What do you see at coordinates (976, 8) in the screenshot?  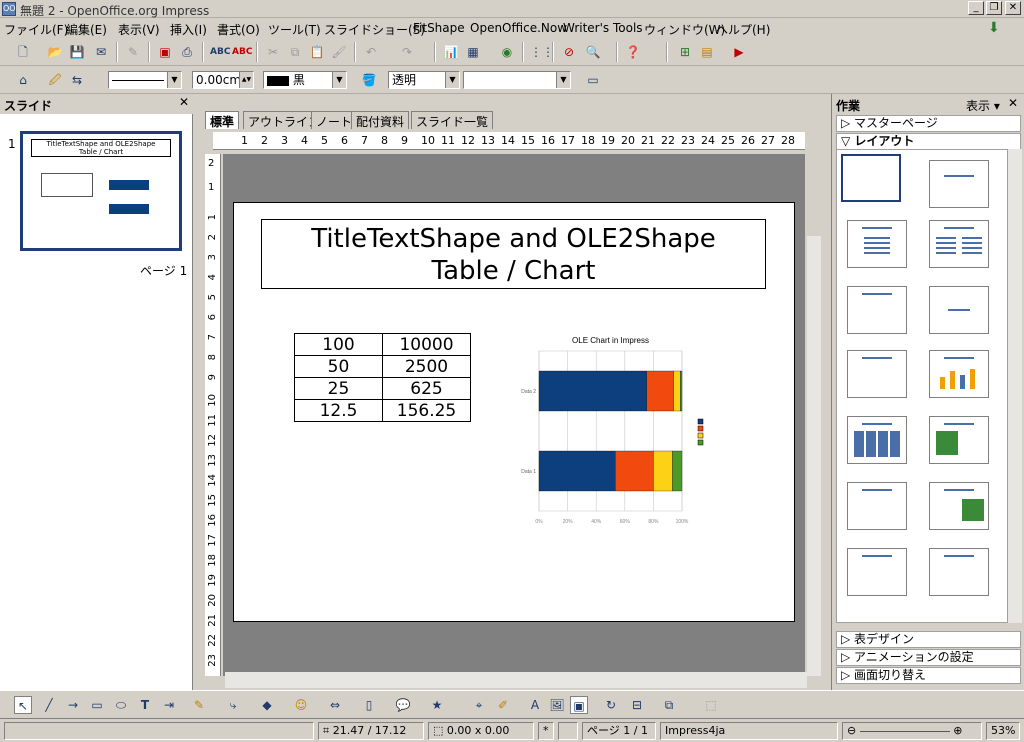 I see `minimize-button: _` at bounding box center [976, 8].